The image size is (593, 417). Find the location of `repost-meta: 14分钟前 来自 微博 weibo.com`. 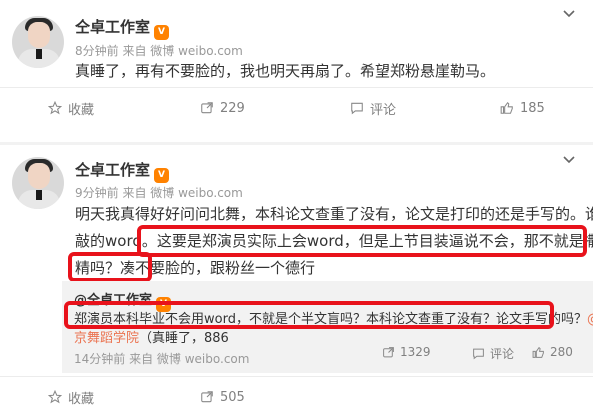

repost-meta: 14分钟前 来自 微博 weibo.com is located at coordinates (162, 359).